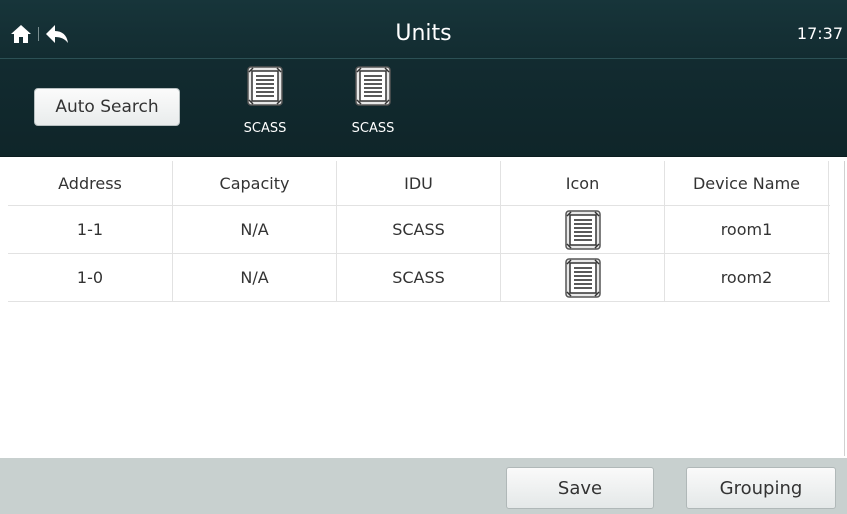 The image size is (847, 514). What do you see at coordinates (580, 488) in the screenshot?
I see `save-button: Save` at bounding box center [580, 488].